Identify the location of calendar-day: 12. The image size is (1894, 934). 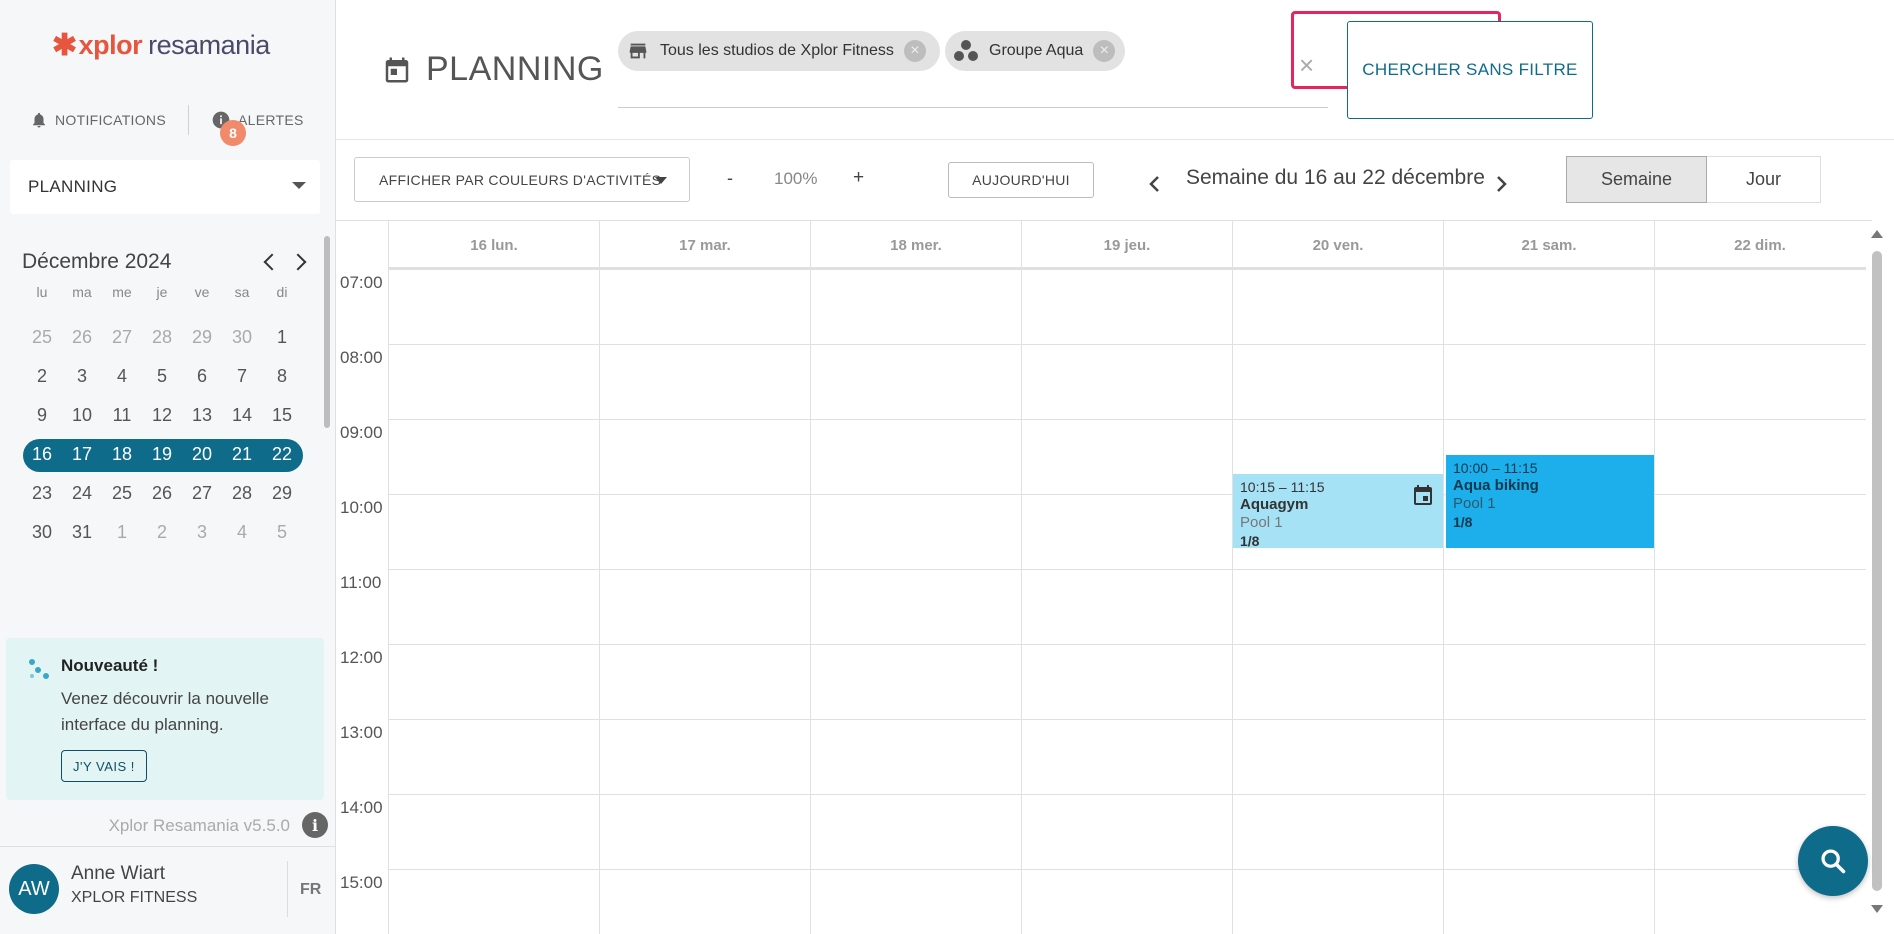
(162, 415).